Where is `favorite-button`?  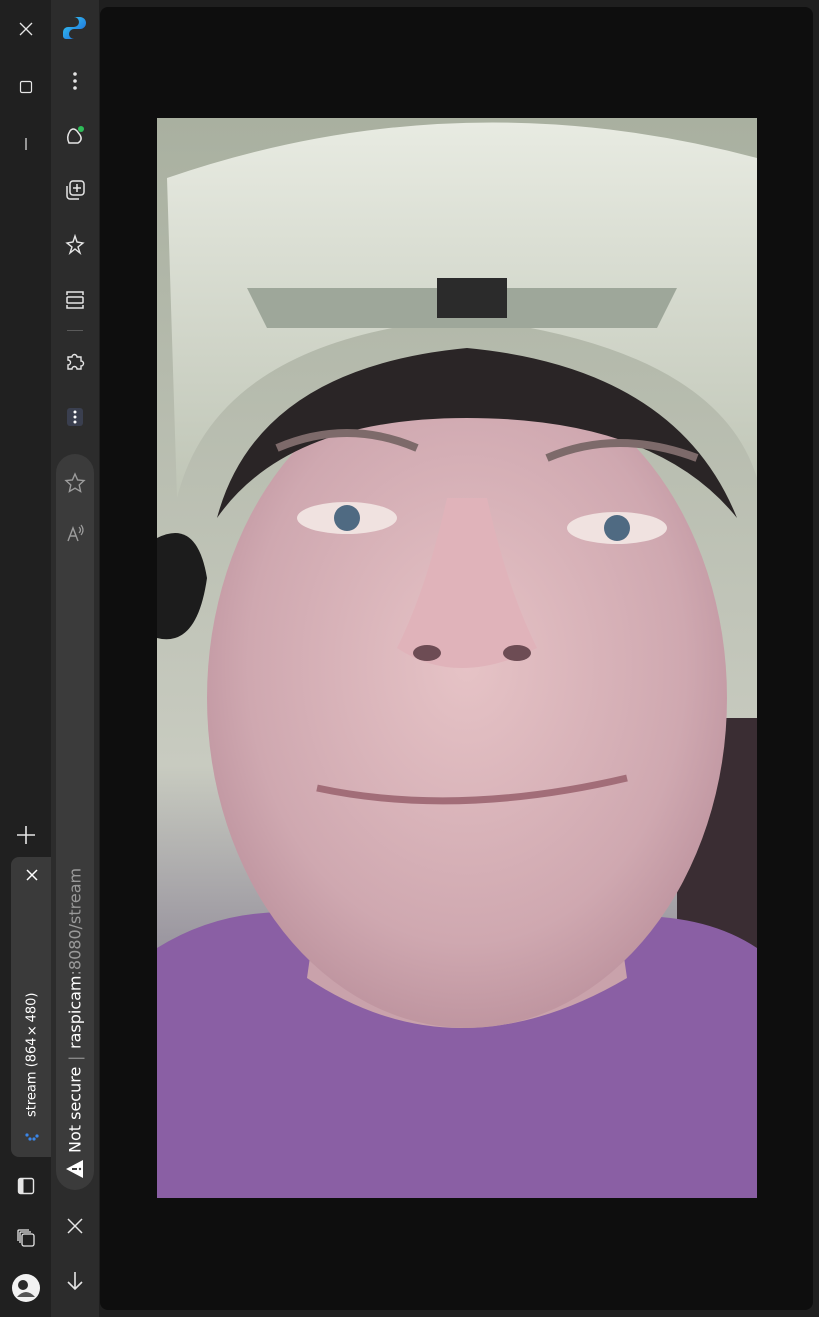 favorite-button is located at coordinates (75, 483).